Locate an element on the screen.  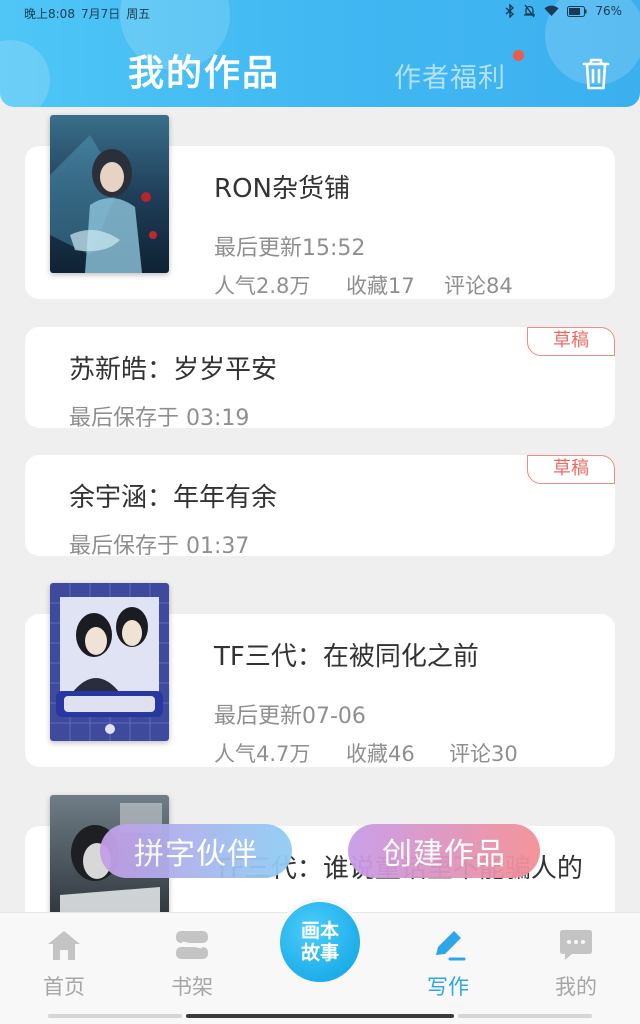
work-title: TF三代：在被同化之前 is located at coordinates (346, 657).